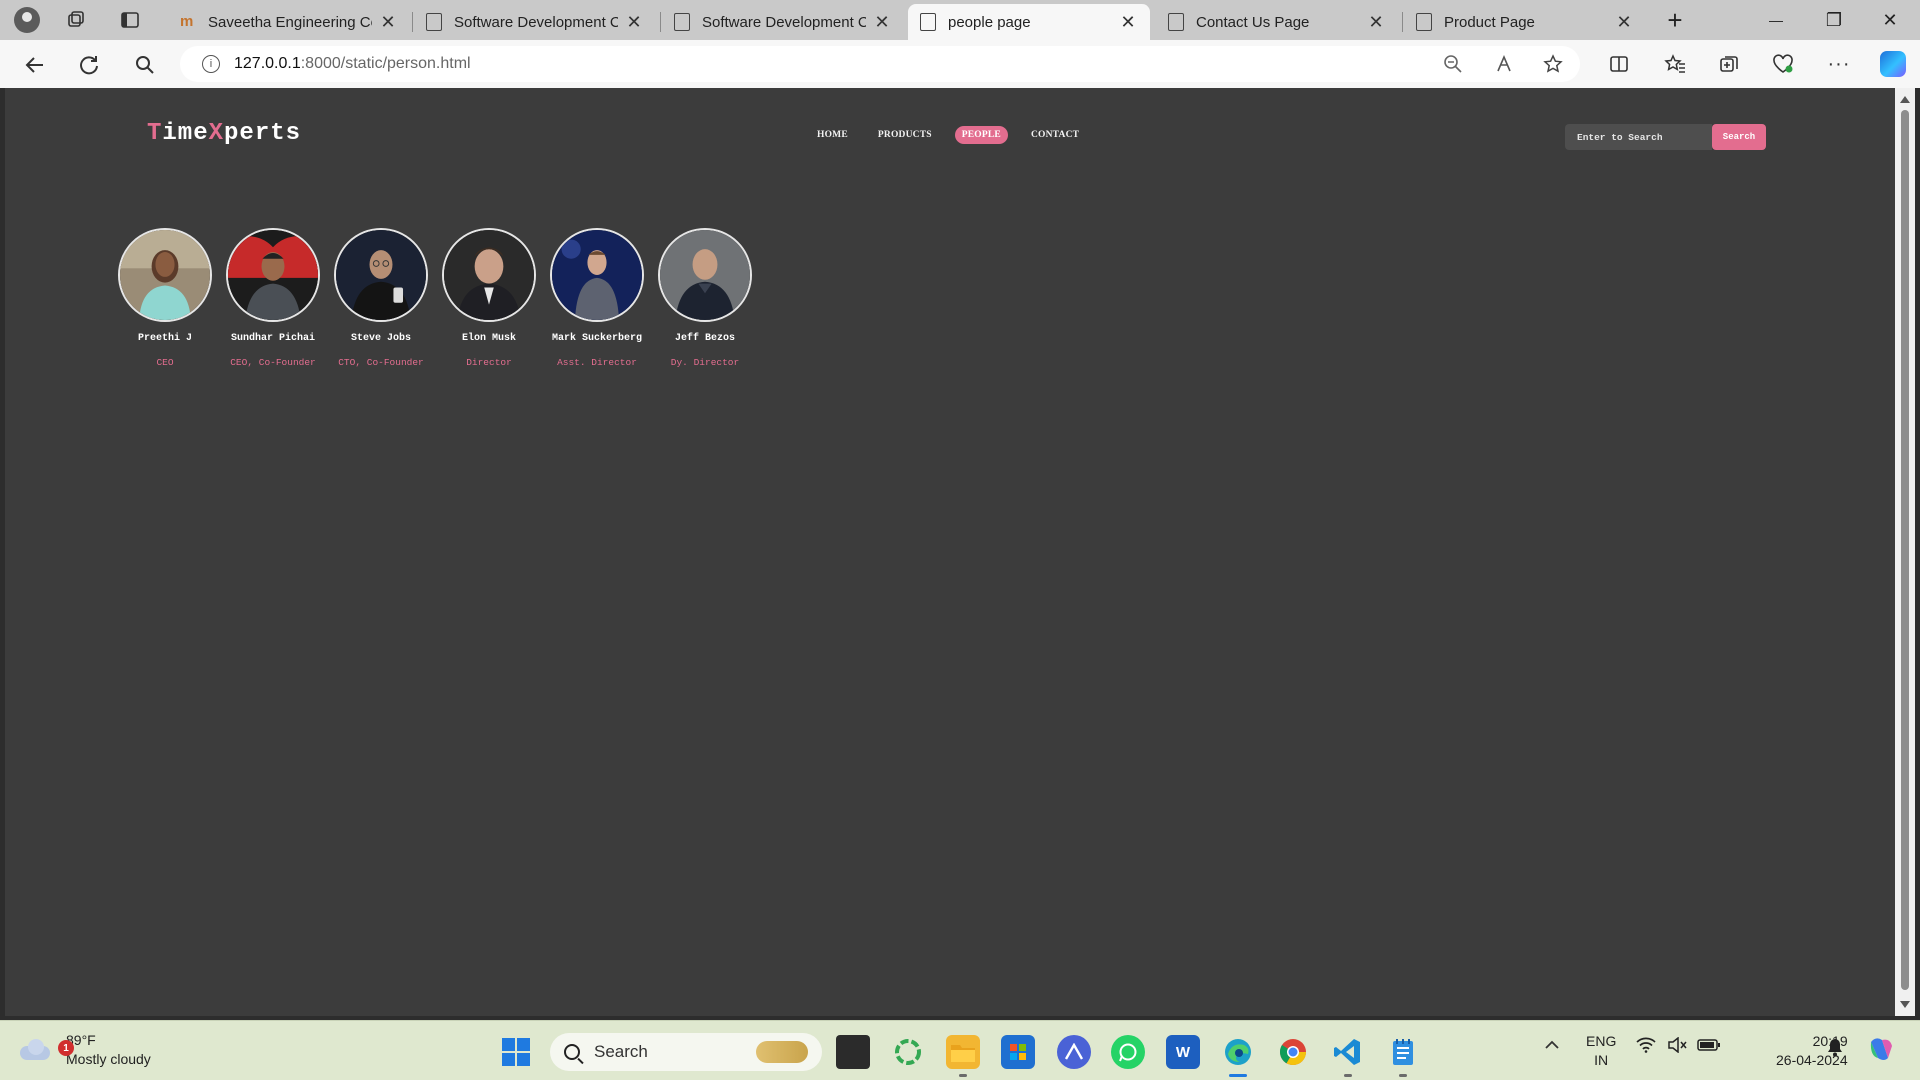 The width and height of the screenshot is (1920, 1080). Describe the element at coordinates (145, 65) in the screenshot. I see `search-icon` at that location.